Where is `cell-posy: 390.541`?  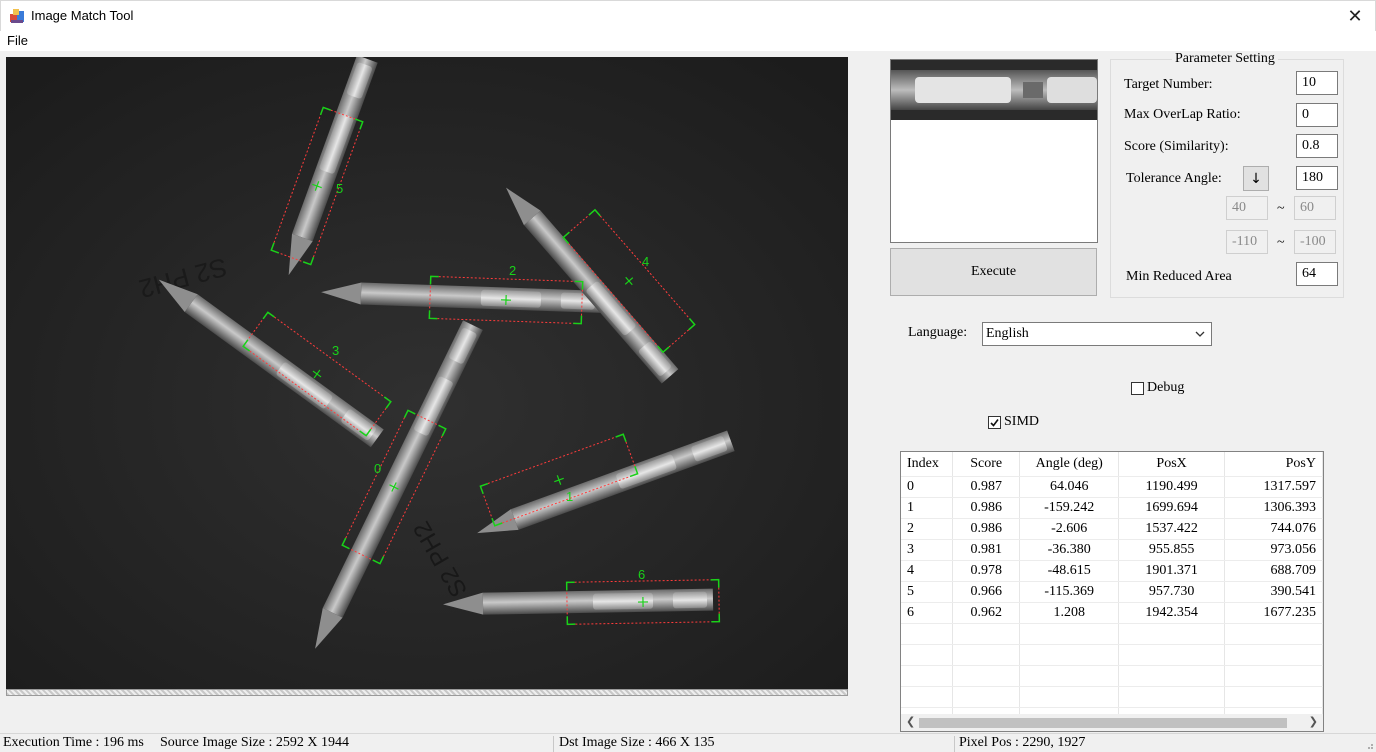 cell-posy: 390.541 is located at coordinates (1273, 592).